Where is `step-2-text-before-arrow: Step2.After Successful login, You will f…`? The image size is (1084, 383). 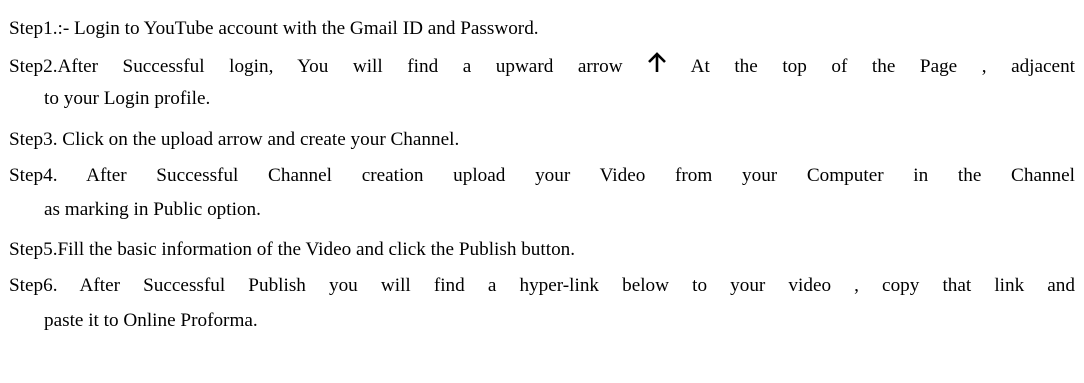
step-2-text-before-arrow: Step2.After Successful login, You will f… is located at coordinates (316, 66).